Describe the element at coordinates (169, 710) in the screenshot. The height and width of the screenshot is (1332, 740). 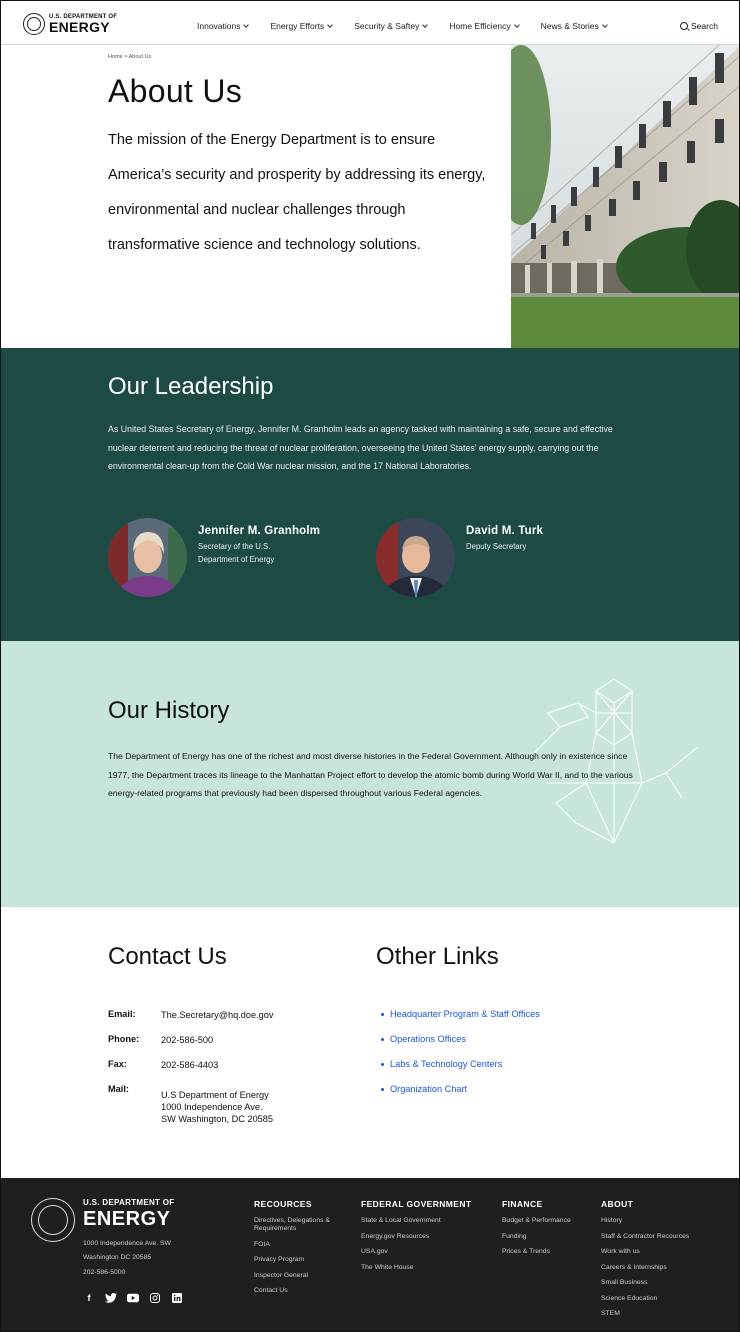
I see `history-title: Our History` at that location.